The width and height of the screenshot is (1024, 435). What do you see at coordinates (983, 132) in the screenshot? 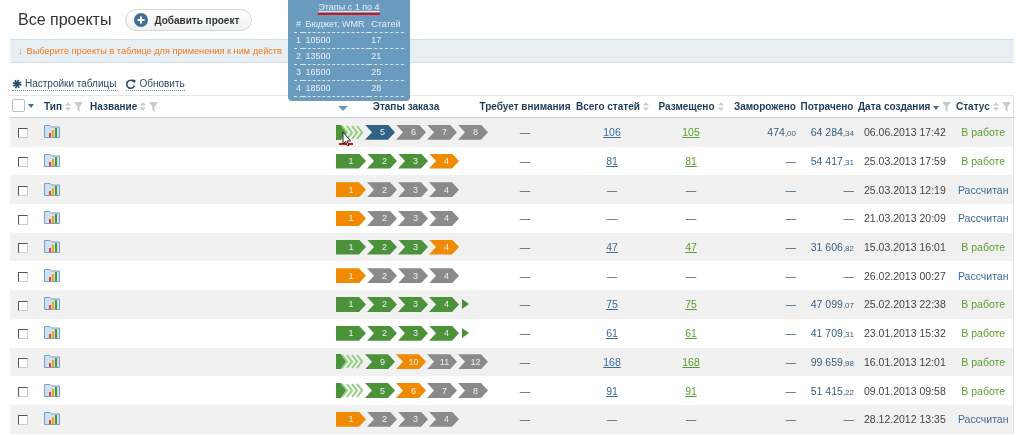
I see `status-label: В работе` at bounding box center [983, 132].